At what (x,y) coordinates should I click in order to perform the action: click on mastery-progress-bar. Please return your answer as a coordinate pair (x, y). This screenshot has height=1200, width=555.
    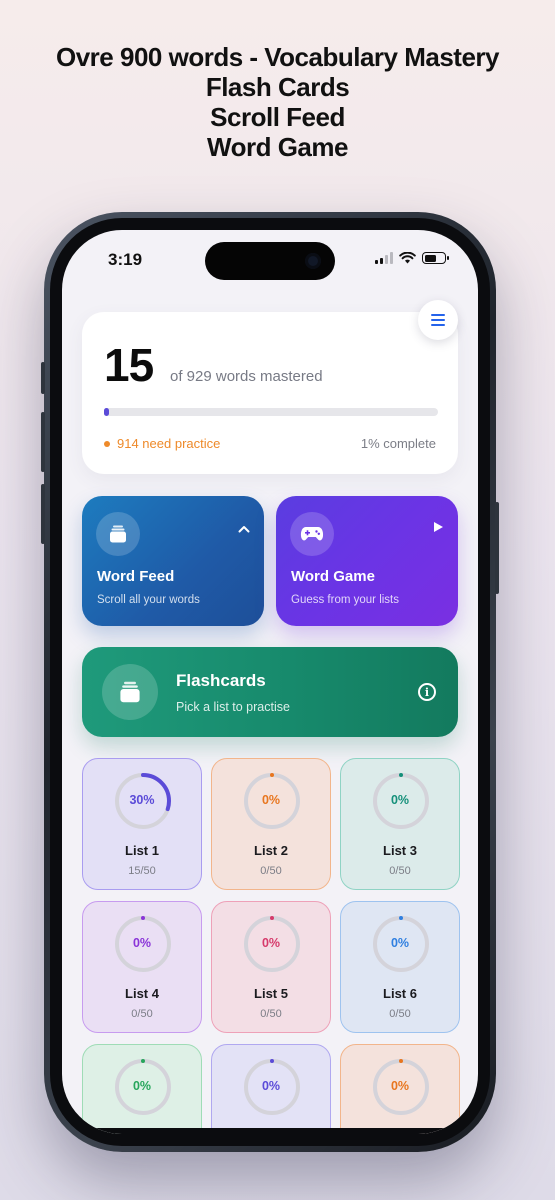
    Looking at the image, I should click on (271, 412).